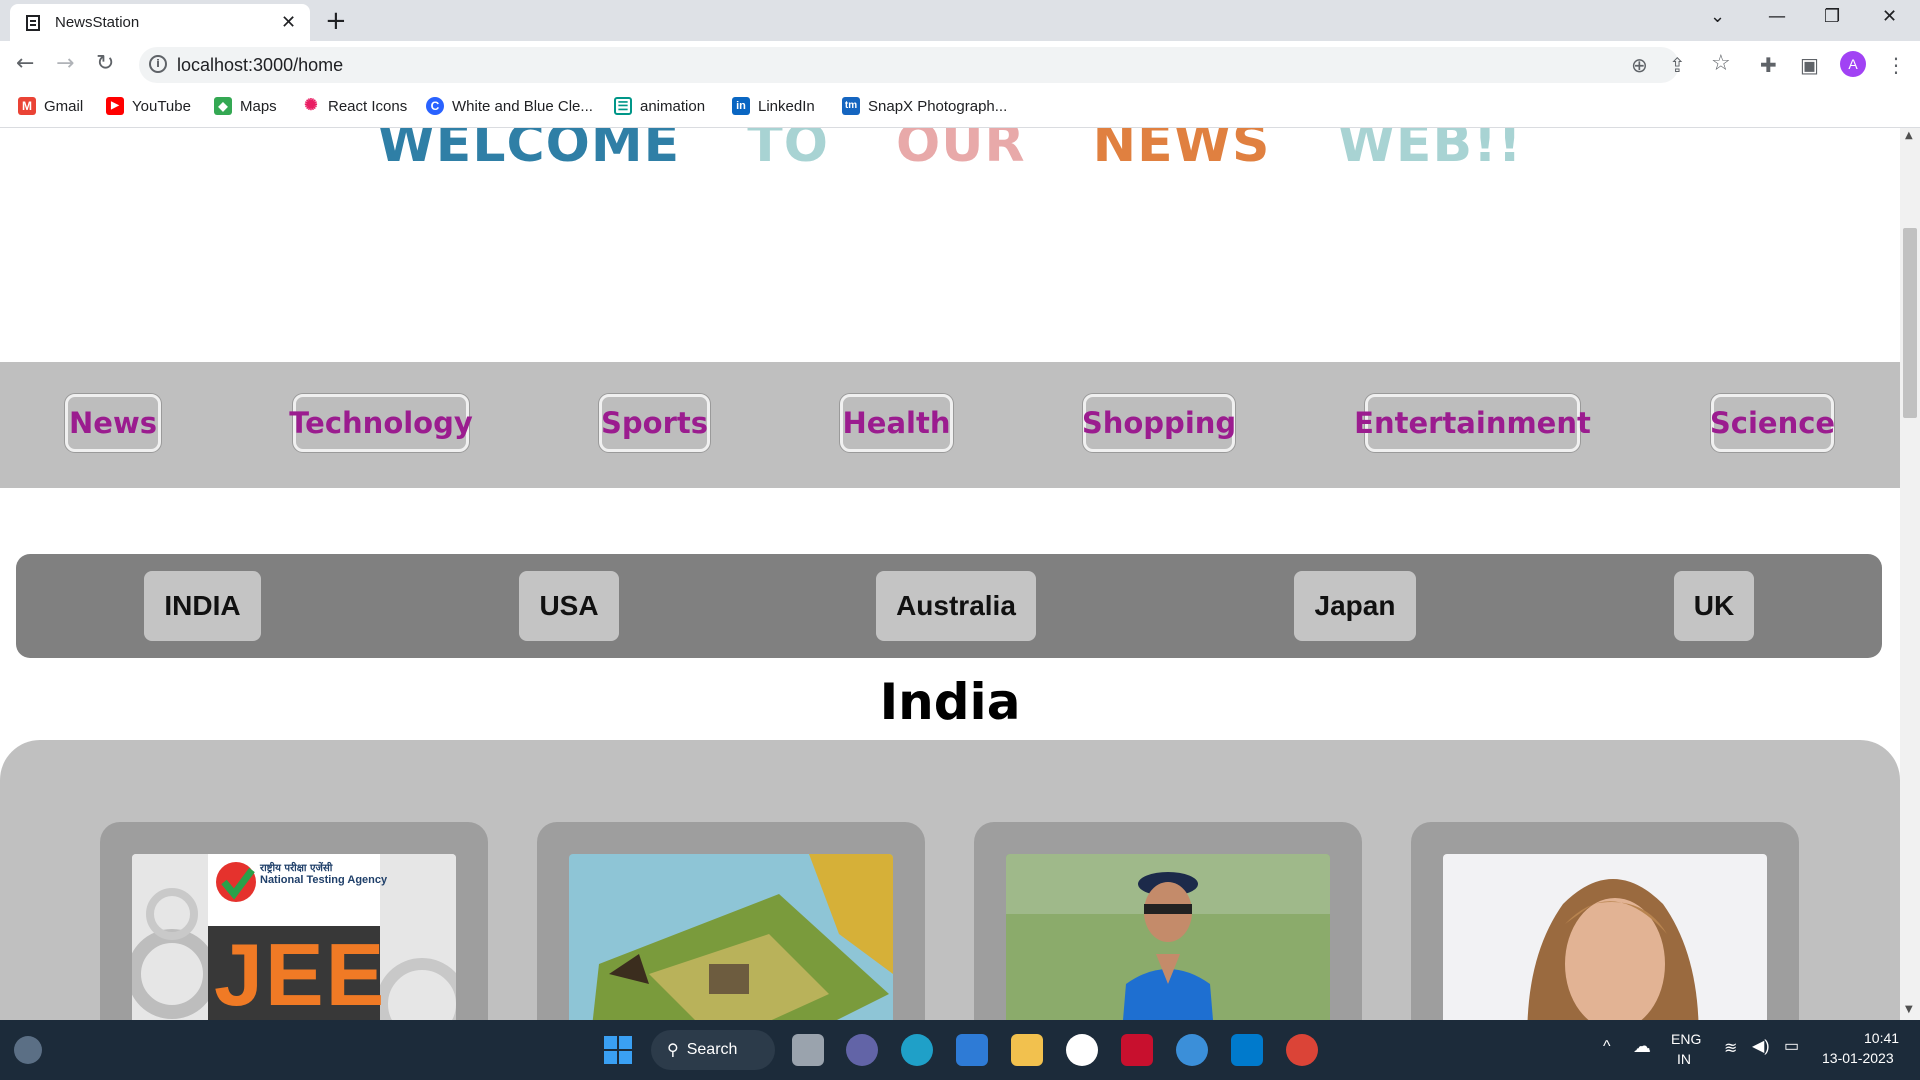  Describe the element at coordinates (1909, 135) in the screenshot. I see `scroll-up-icon: ▲` at that location.